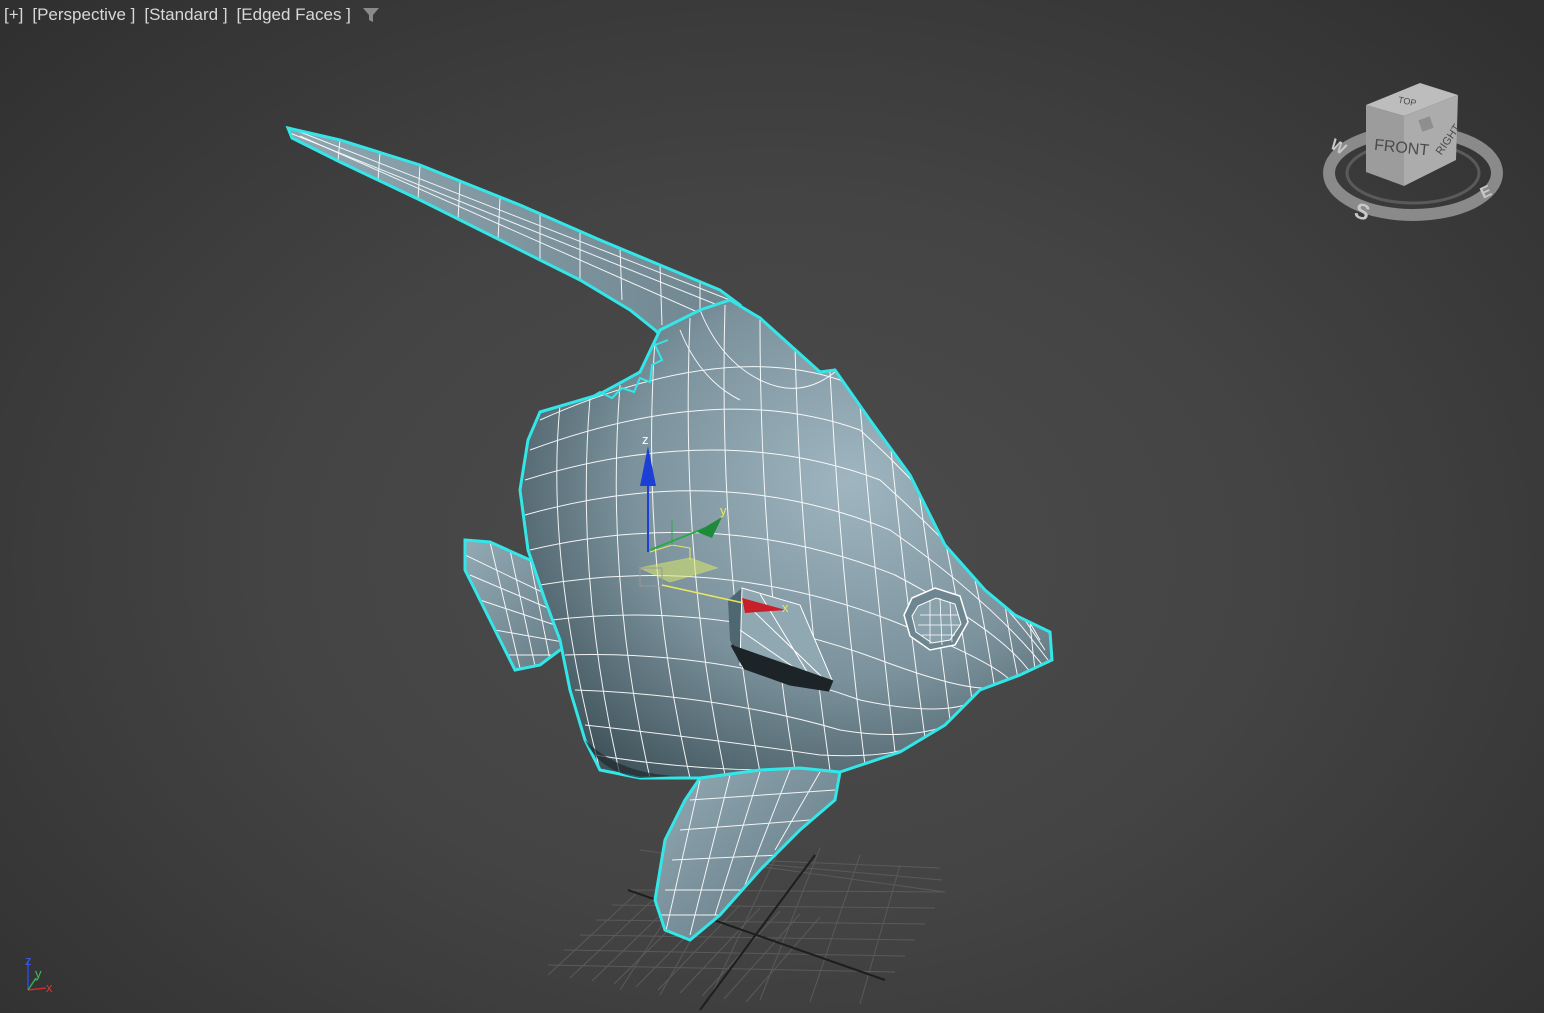  I want to click on world-axis-z-label: z, so click(28, 960).